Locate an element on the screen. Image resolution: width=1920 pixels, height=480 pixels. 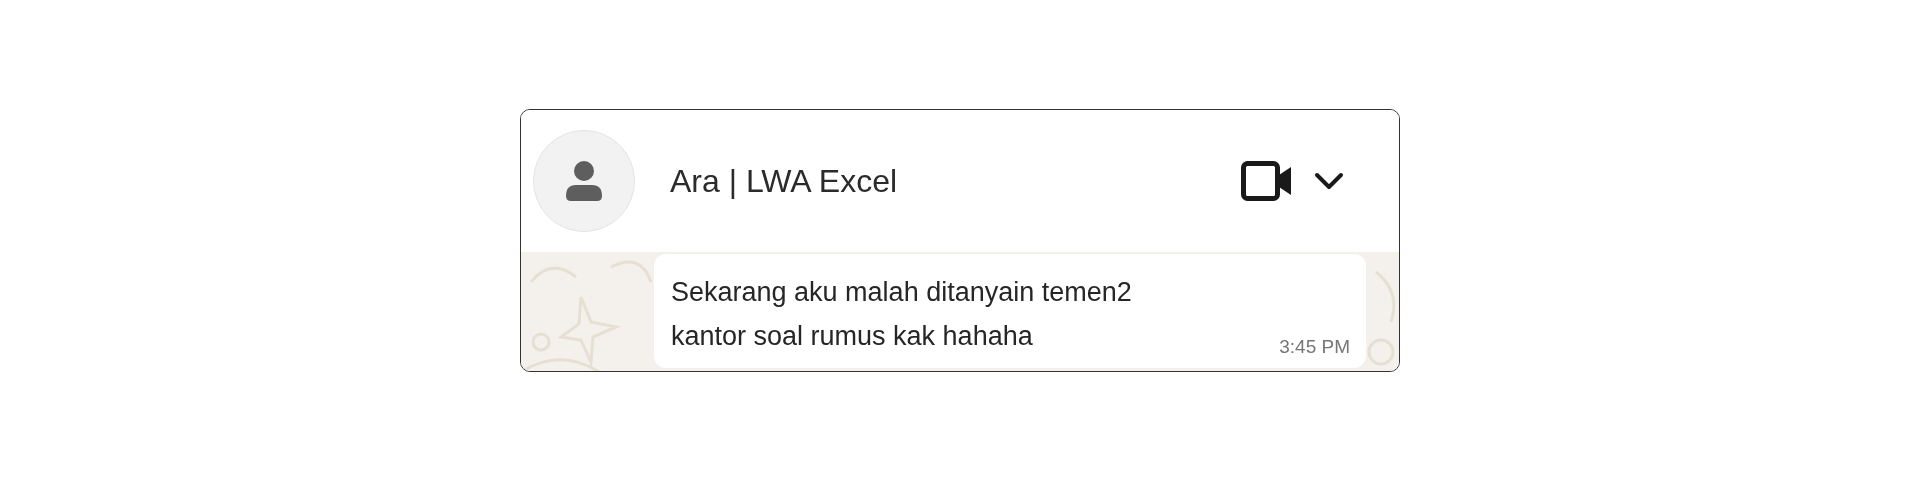
person-icon is located at coordinates (584, 180).